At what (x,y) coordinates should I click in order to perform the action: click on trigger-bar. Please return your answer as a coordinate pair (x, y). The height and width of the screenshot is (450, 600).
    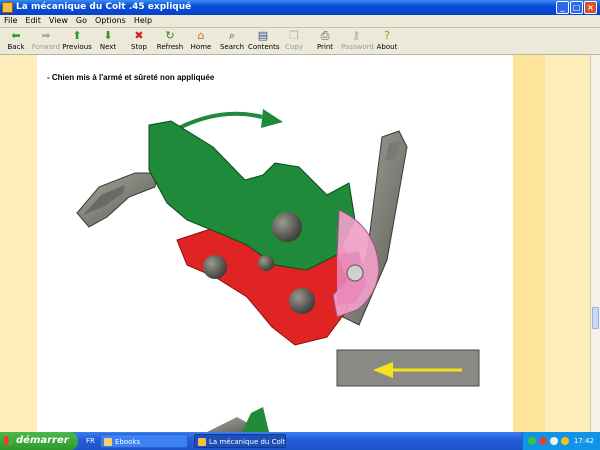
    Looking at the image, I should click on (408, 368).